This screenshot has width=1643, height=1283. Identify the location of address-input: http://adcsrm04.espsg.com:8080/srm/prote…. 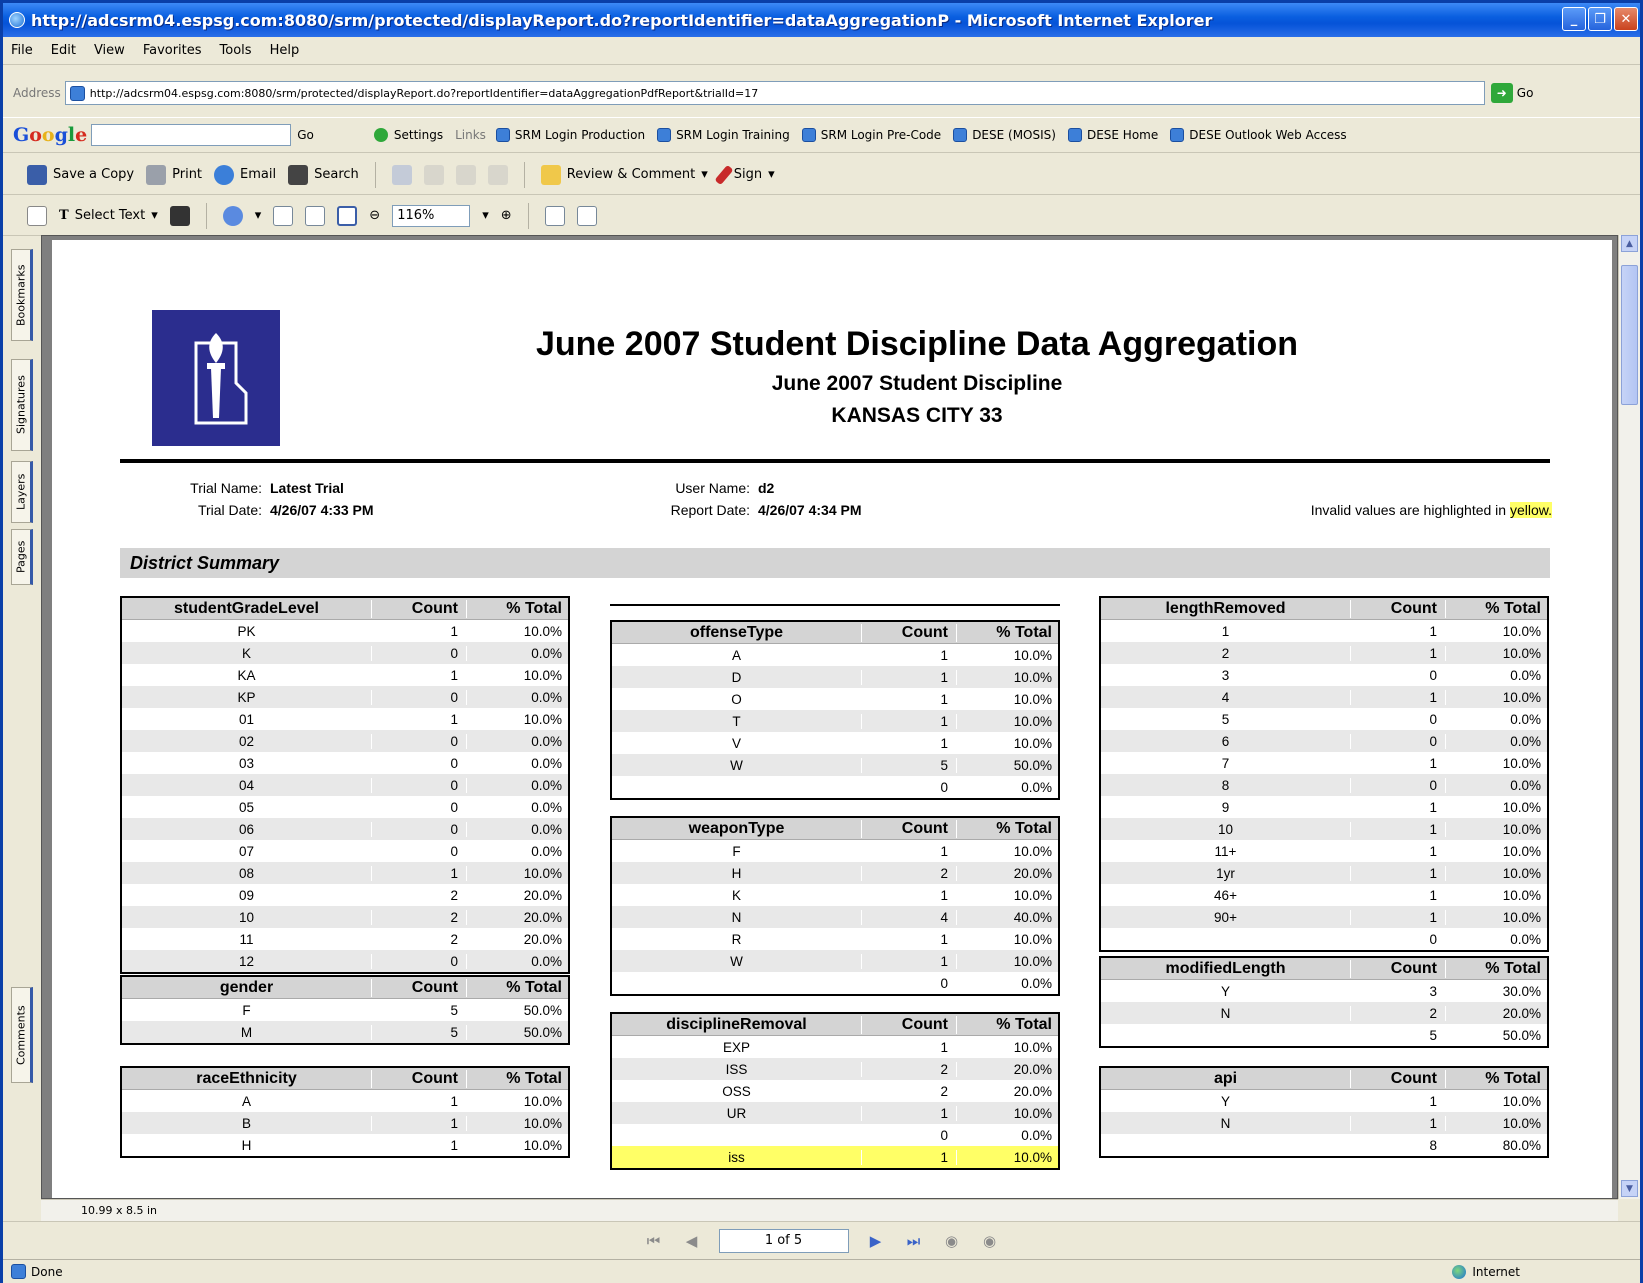
(774, 93).